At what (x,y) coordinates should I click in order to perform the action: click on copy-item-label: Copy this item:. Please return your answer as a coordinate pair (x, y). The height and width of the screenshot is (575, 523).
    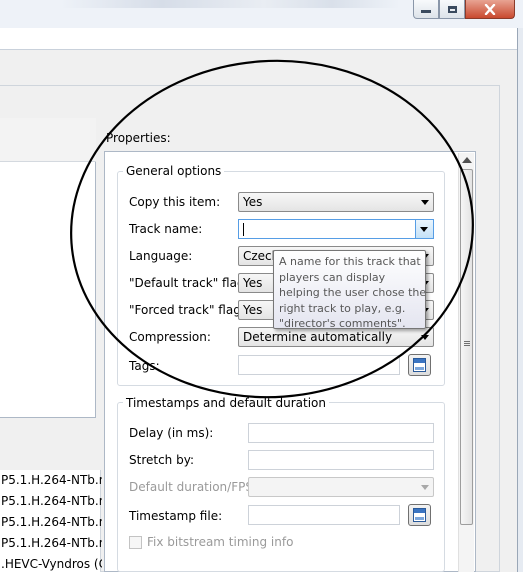
    Looking at the image, I should click on (175, 202).